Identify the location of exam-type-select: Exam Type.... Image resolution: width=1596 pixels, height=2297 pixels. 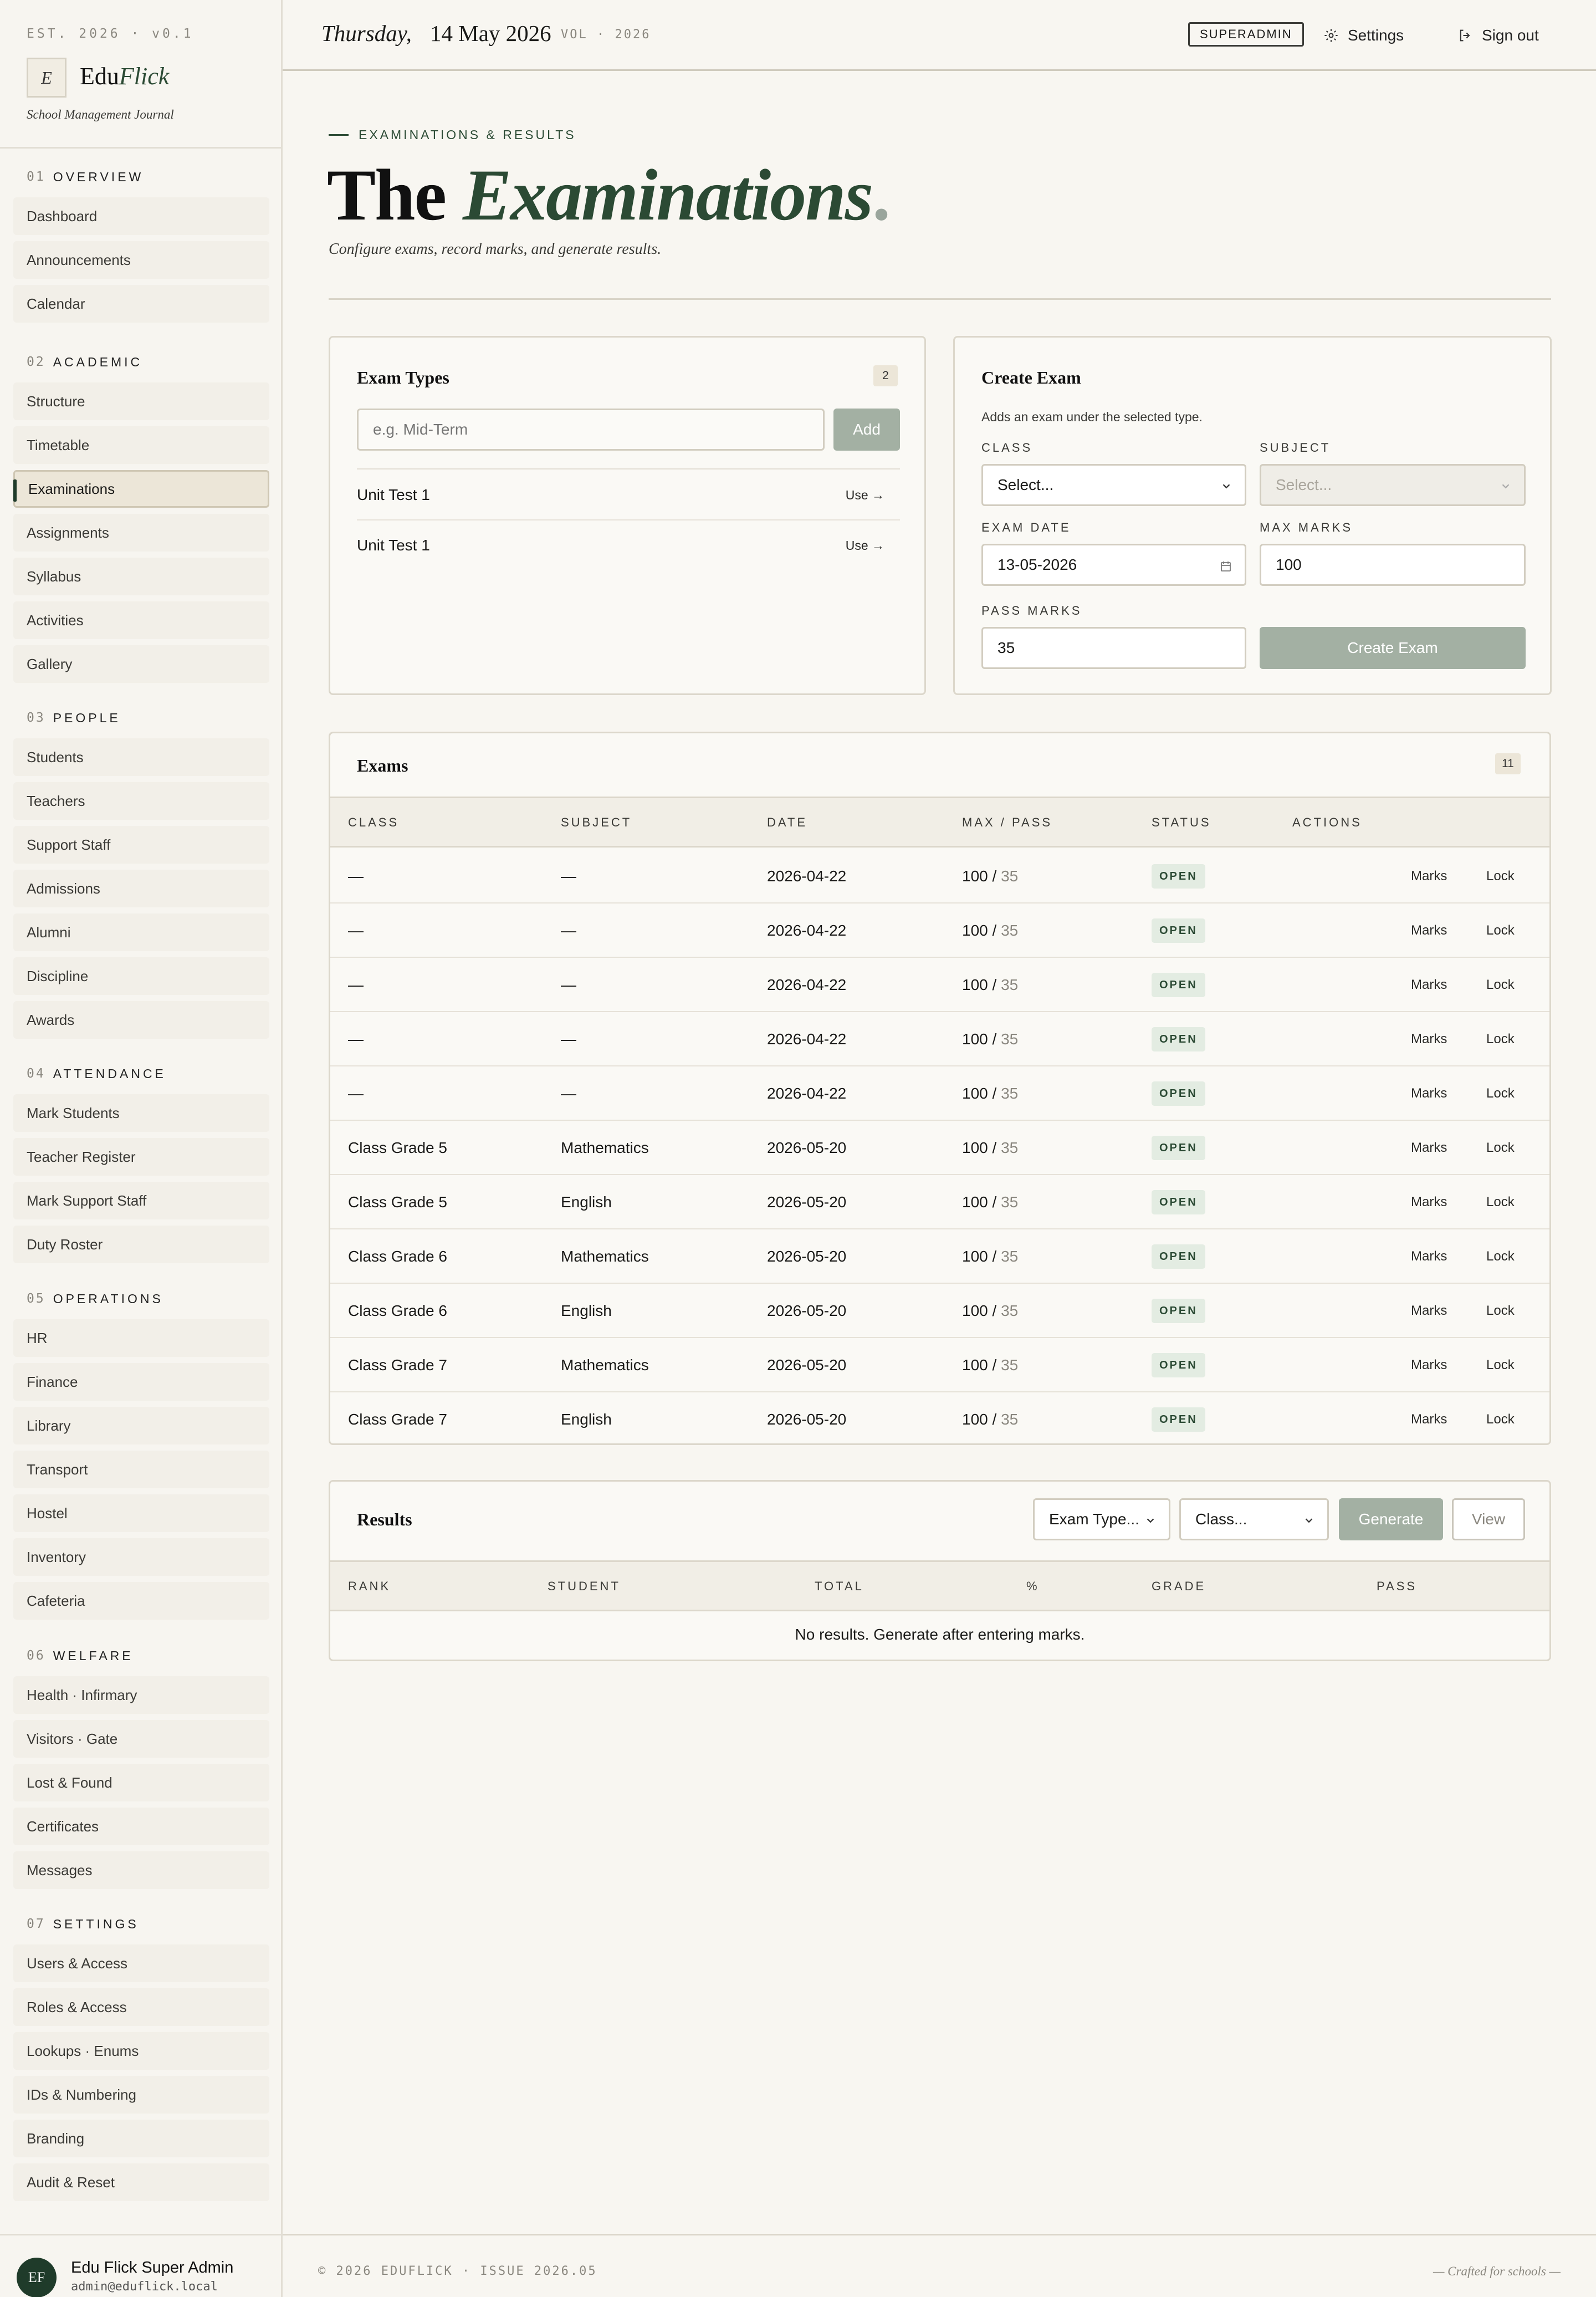
(1101, 1519).